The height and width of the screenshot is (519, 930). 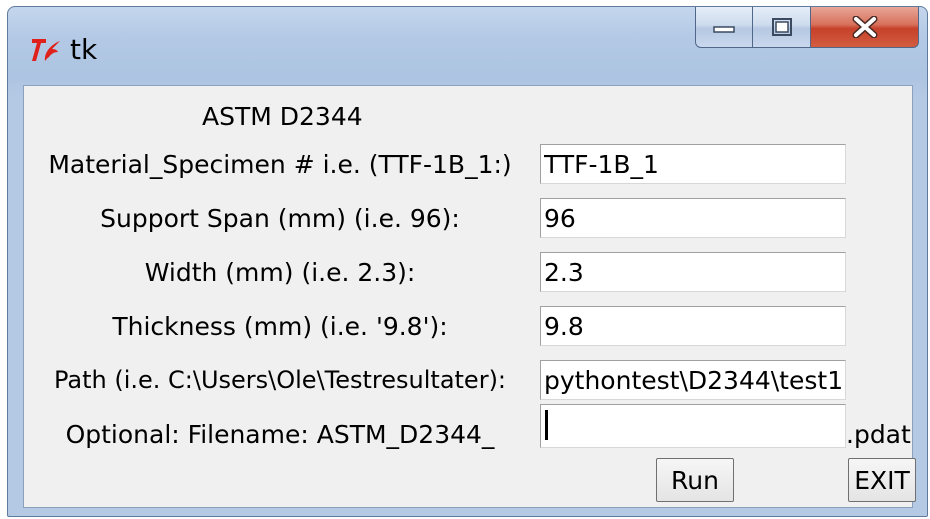 What do you see at coordinates (46, 50) in the screenshot?
I see `tk-feather-icon` at bounding box center [46, 50].